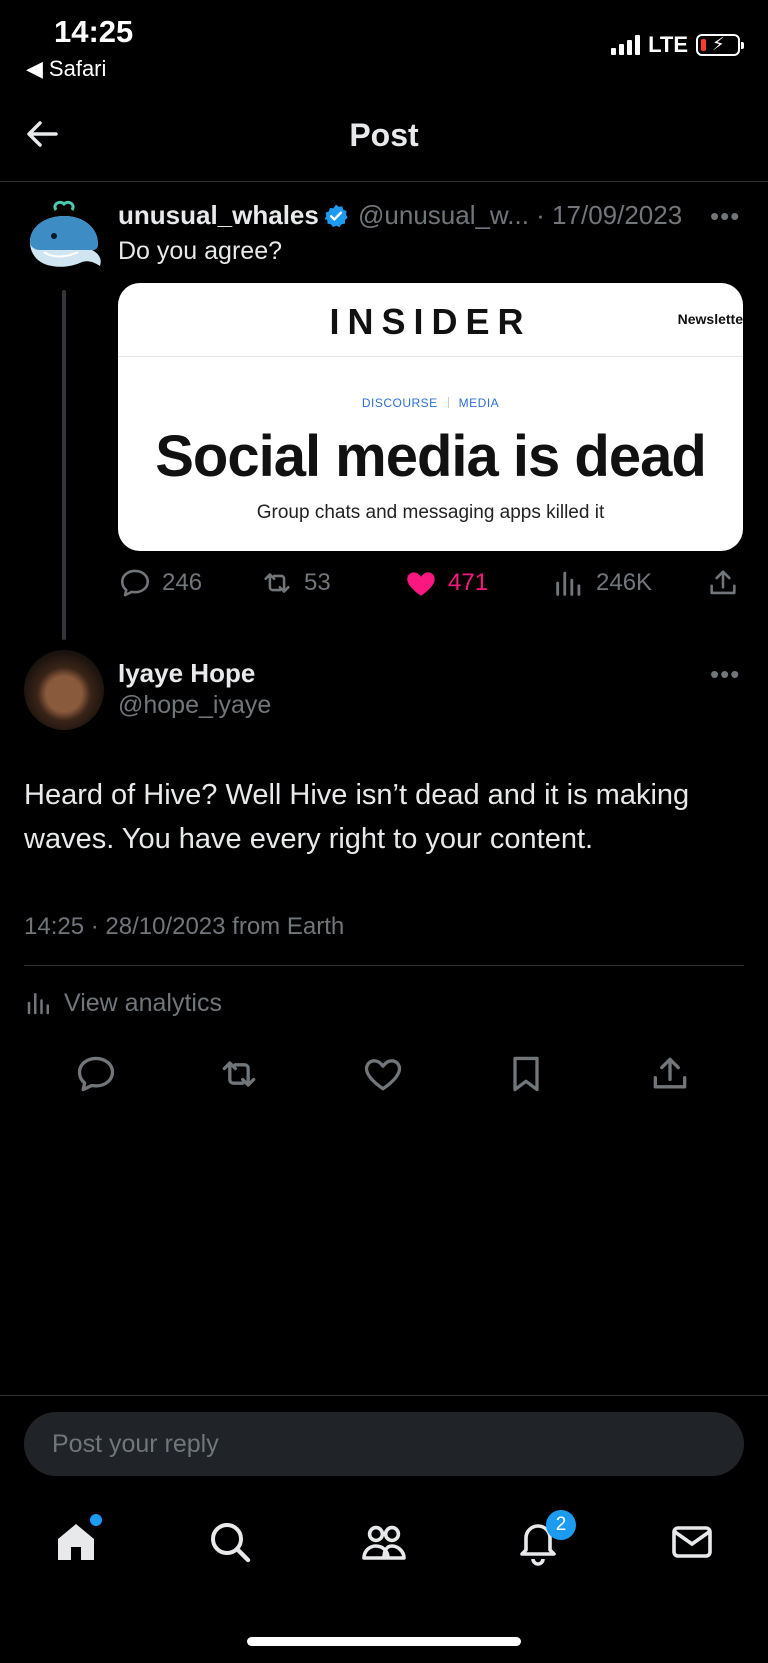  I want to click on author-handle-date: @unusual_w... · 17/09/2023, so click(520, 215).